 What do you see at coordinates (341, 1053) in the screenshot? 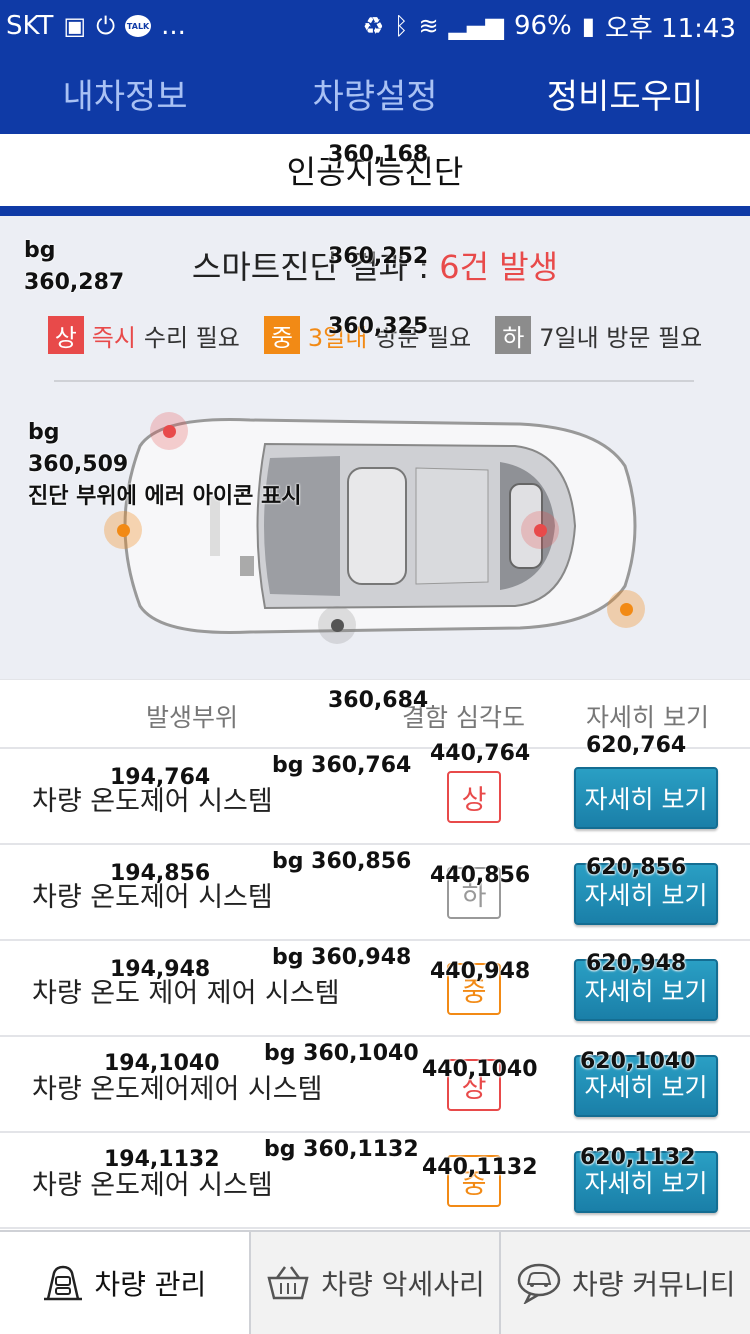
I see `row-overlay-bg: bg 360,1040` at bounding box center [341, 1053].